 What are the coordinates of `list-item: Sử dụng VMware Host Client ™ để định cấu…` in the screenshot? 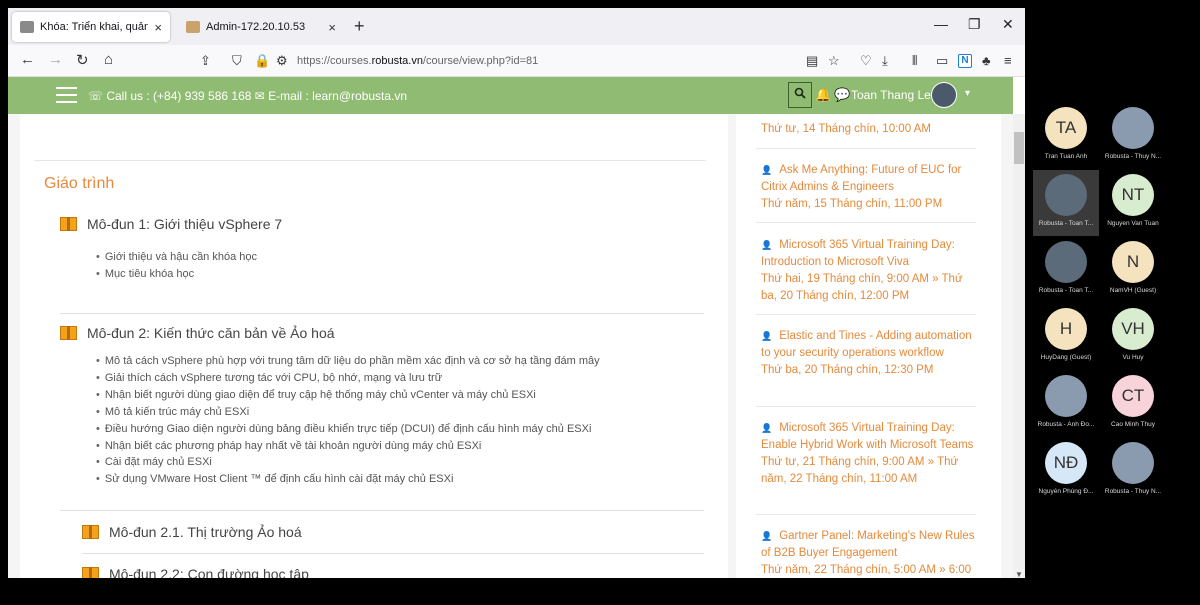 It's located at (348, 479).